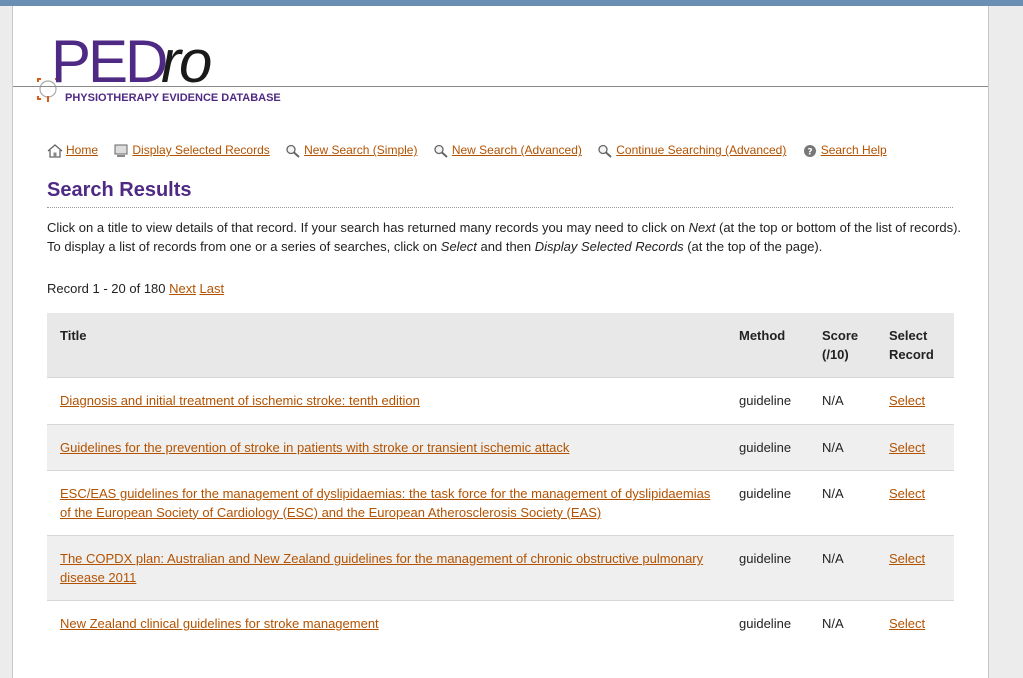 The width and height of the screenshot is (1023, 678). I want to click on nav-new-search-advanced-label: New Search (Advanced), so click(516, 150).